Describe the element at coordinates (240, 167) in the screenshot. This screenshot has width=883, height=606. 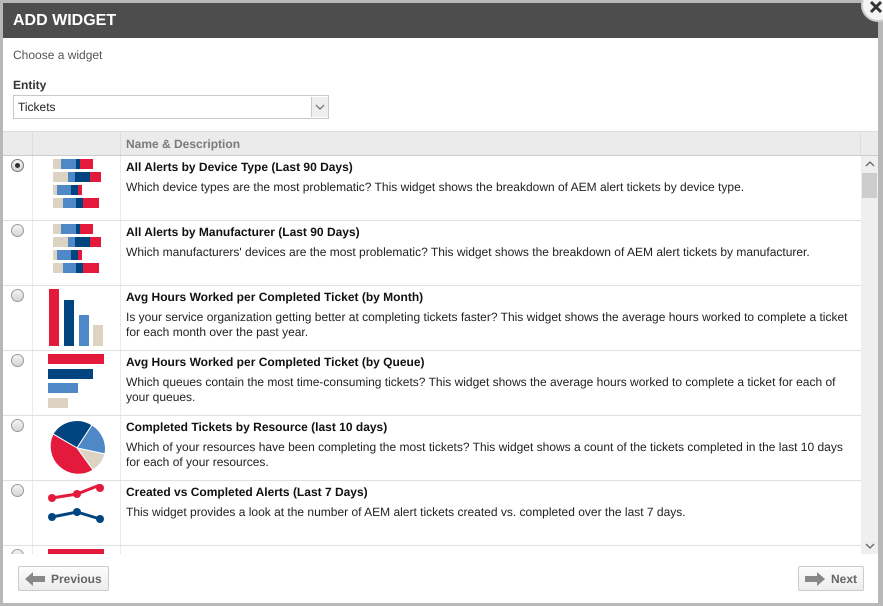
I see `widget-title: All Alerts by Device Type (Last 90 Days)` at that location.